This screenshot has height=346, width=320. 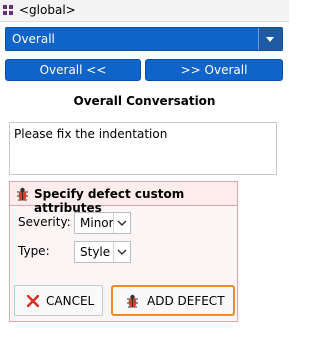 I want to click on type-label: Type:, so click(x=34, y=251).